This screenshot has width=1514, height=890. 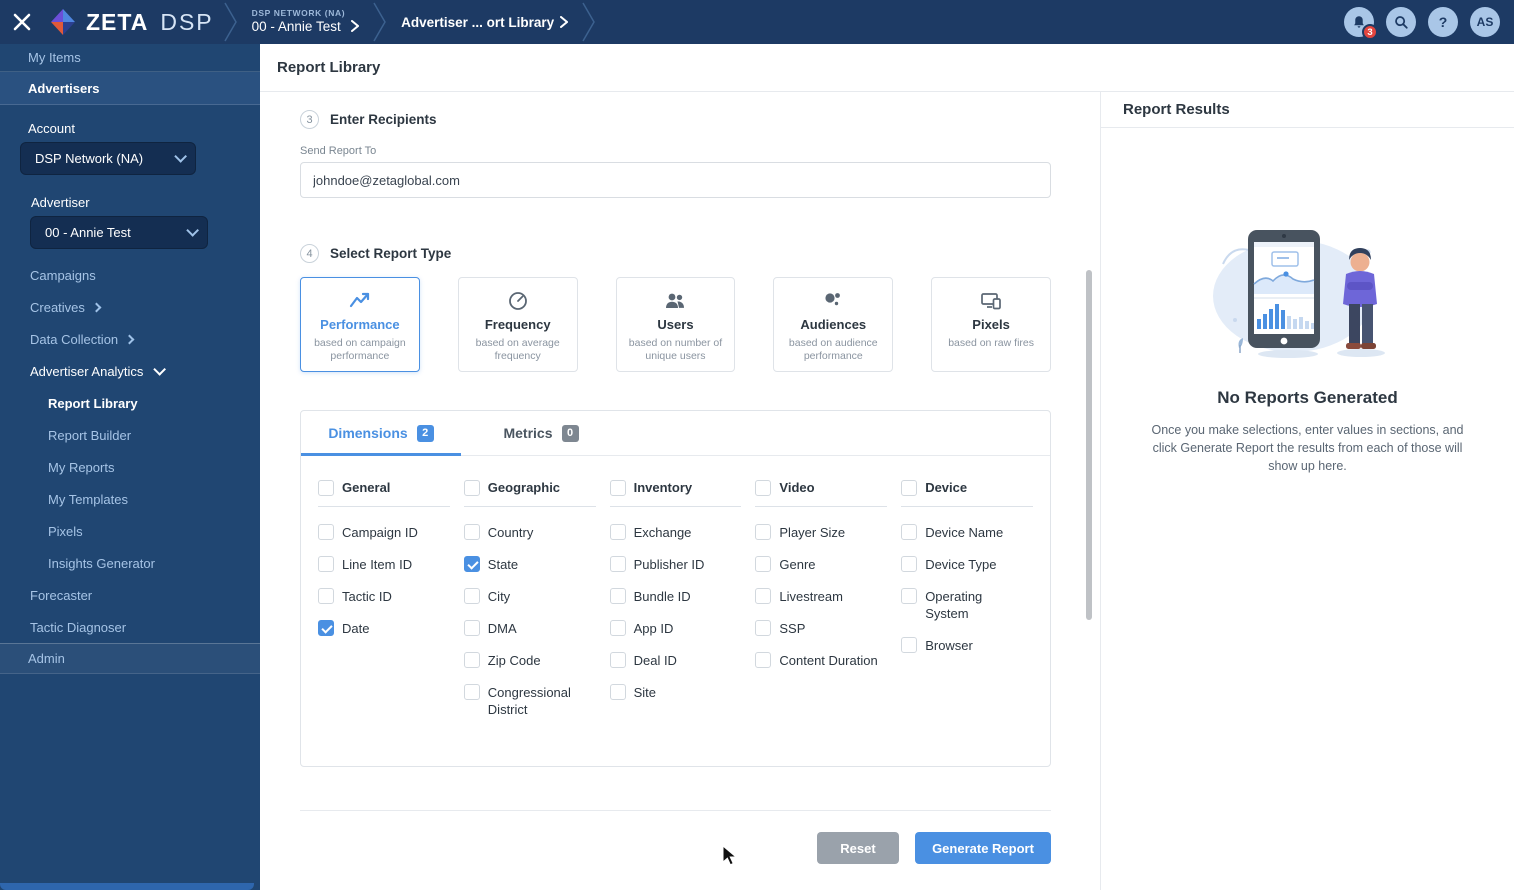 I want to click on dimension-ssp: SSP, so click(x=821, y=628).